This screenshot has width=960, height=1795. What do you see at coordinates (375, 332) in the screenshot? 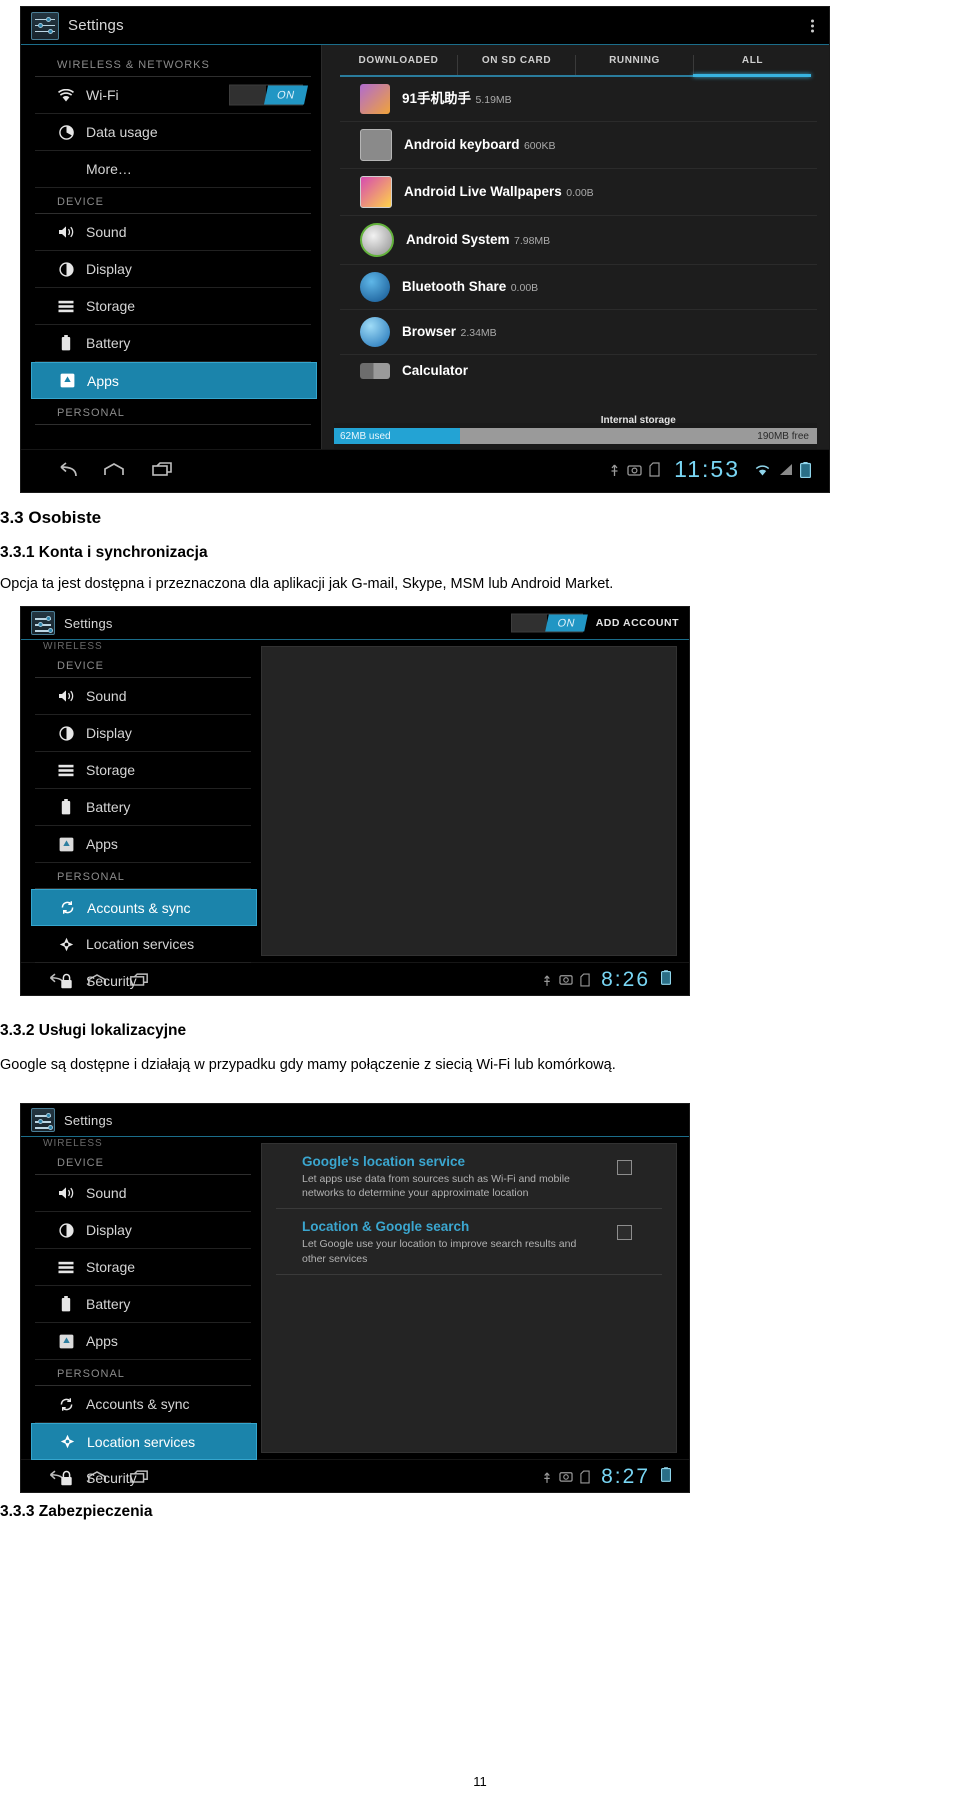
I see `browser-icon` at bounding box center [375, 332].